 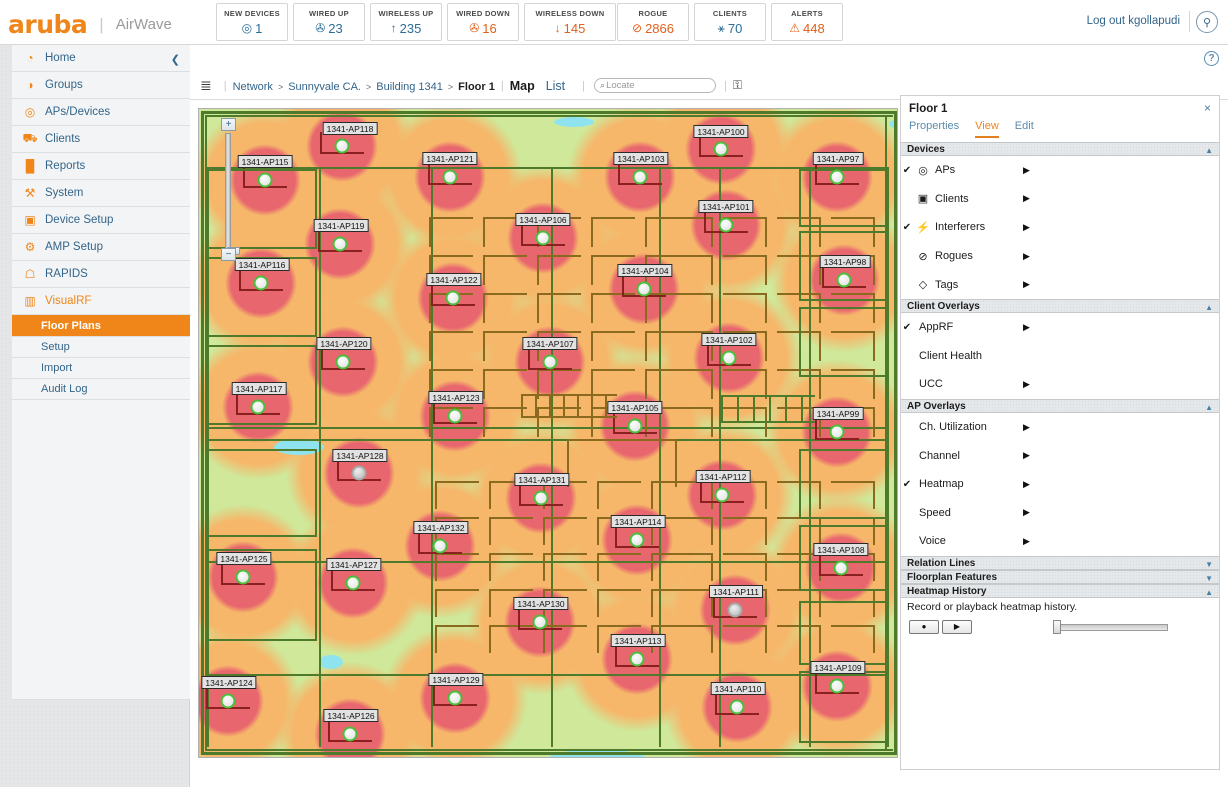 What do you see at coordinates (638, 640) in the screenshot?
I see `ap-label: 1341-AP113` at bounding box center [638, 640].